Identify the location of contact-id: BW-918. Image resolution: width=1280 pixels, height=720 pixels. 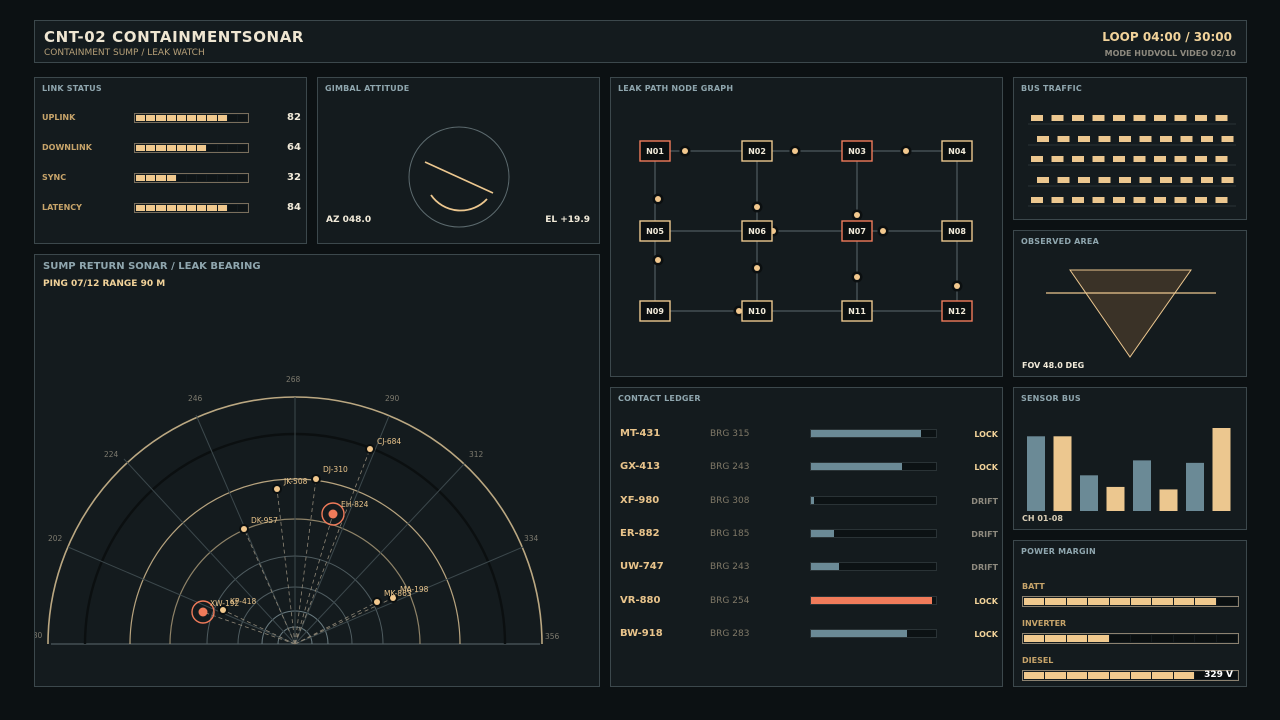
(641, 633).